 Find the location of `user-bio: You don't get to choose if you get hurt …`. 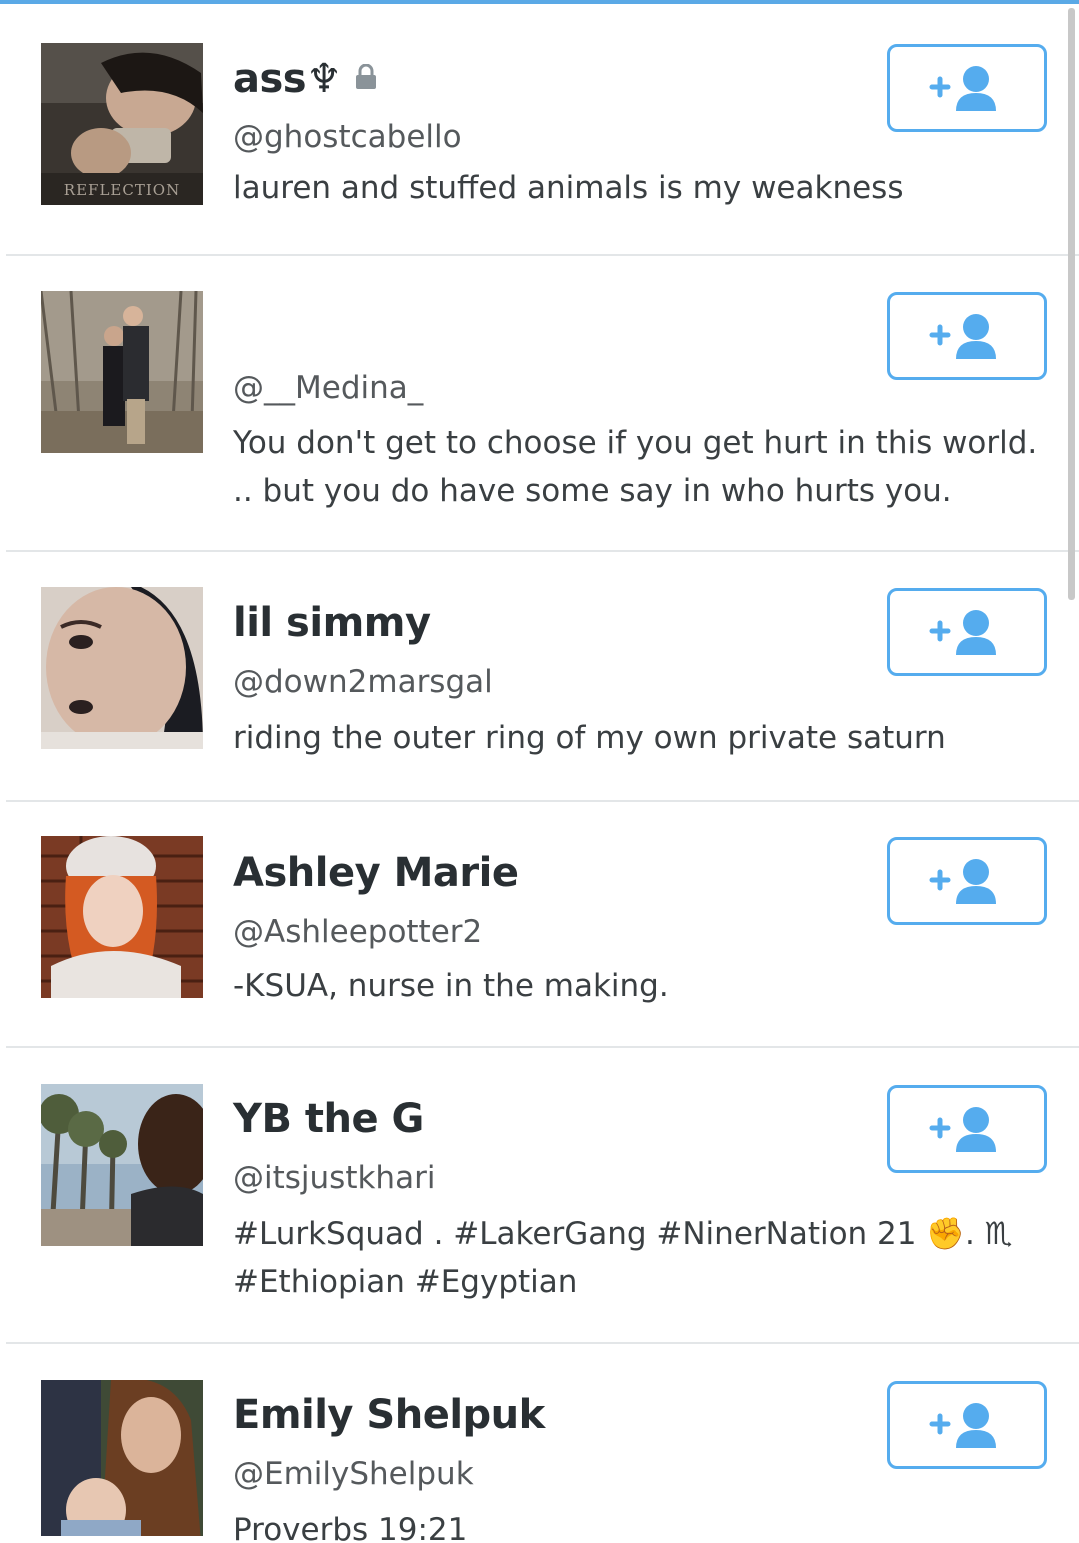

user-bio: You don't get to choose if you get hurt … is located at coordinates (635, 467).